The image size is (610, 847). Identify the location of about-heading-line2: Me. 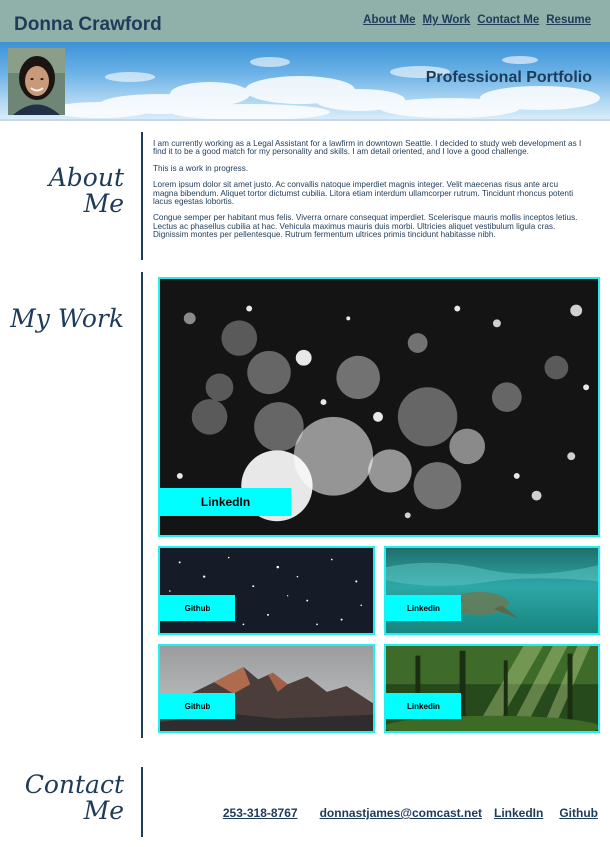
(103, 203).